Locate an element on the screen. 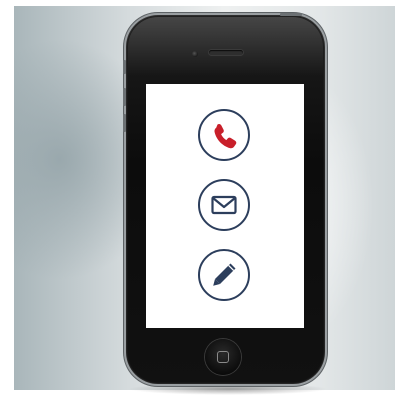  volume-up-button is located at coordinates (124, 97).